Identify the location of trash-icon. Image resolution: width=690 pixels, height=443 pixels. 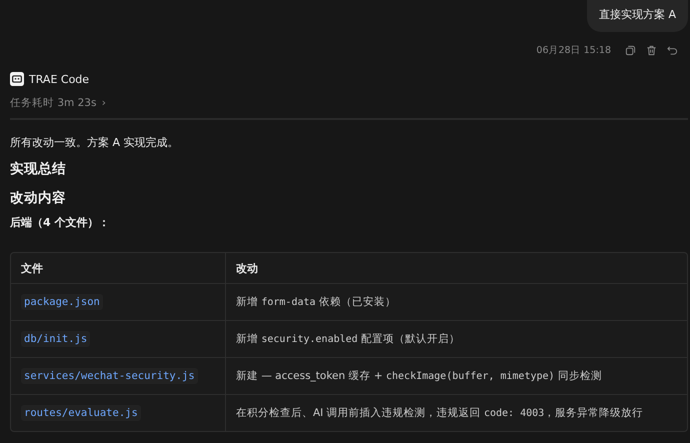
(651, 50).